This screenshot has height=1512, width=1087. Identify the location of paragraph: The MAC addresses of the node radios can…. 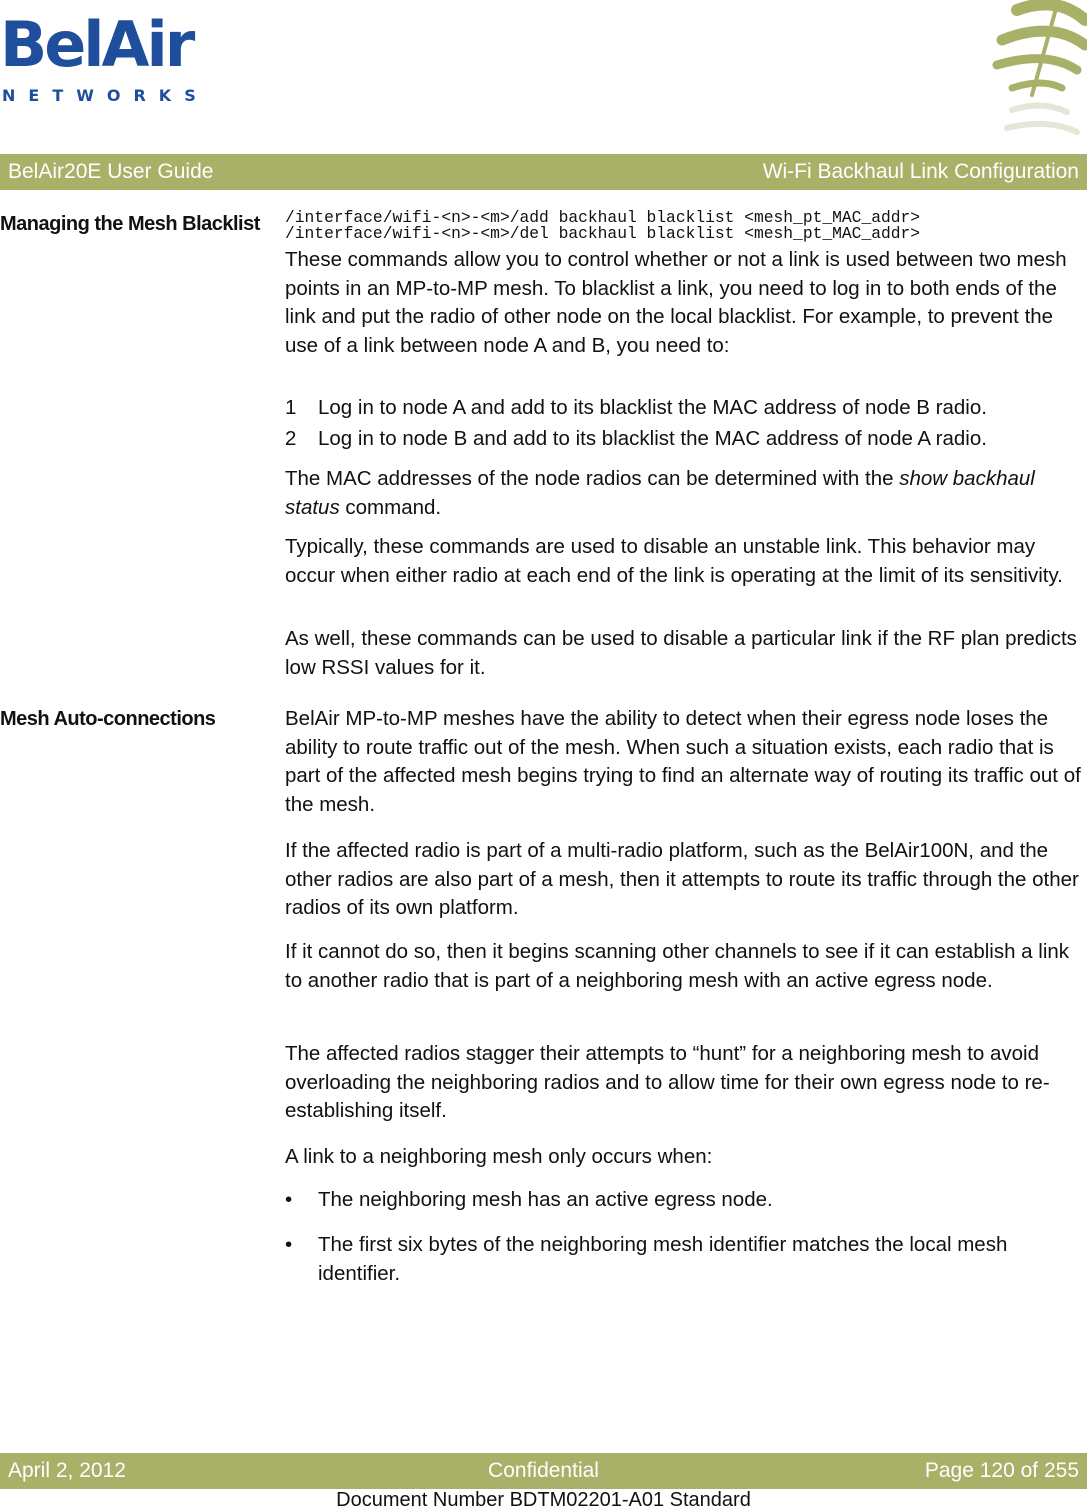
(685, 493).